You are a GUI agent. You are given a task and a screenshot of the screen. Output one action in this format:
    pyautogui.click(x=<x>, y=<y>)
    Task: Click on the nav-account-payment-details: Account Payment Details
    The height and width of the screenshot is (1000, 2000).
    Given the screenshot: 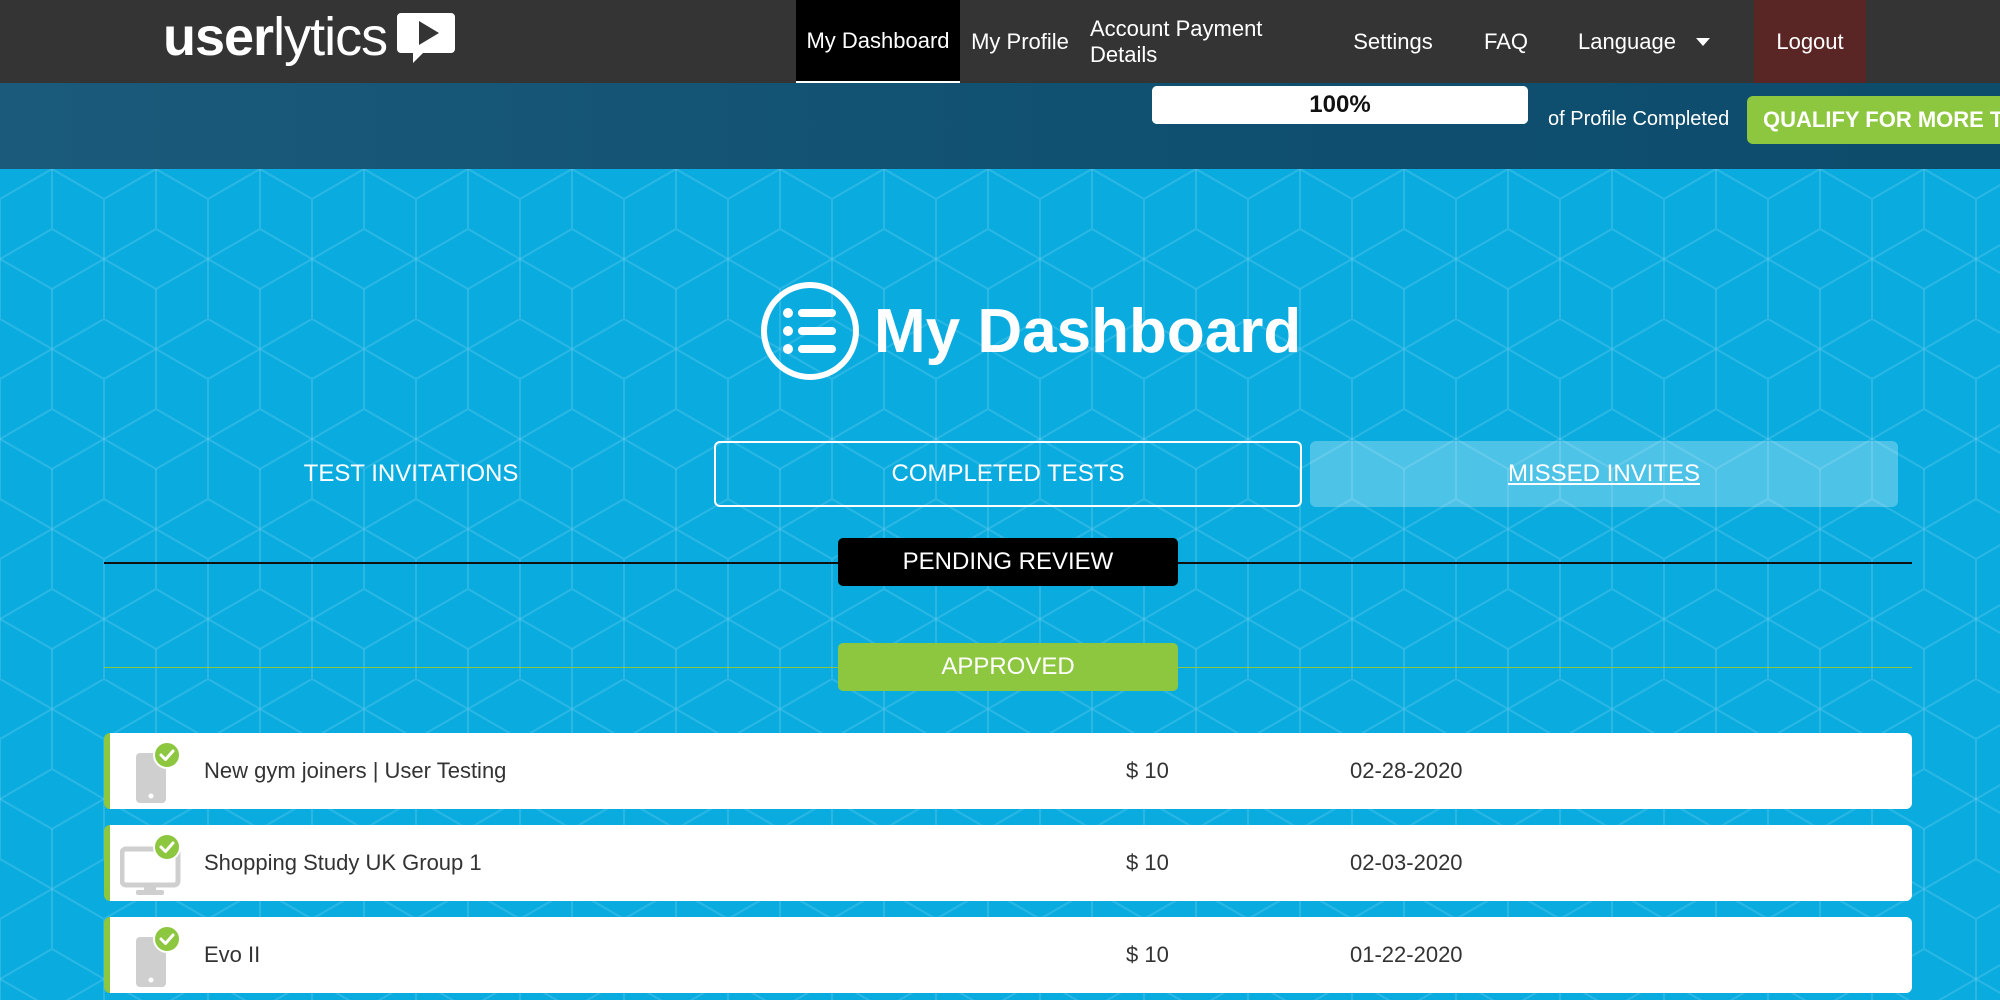 What is the action you would take?
    pyautogui.click(x=1209, y=41)
    